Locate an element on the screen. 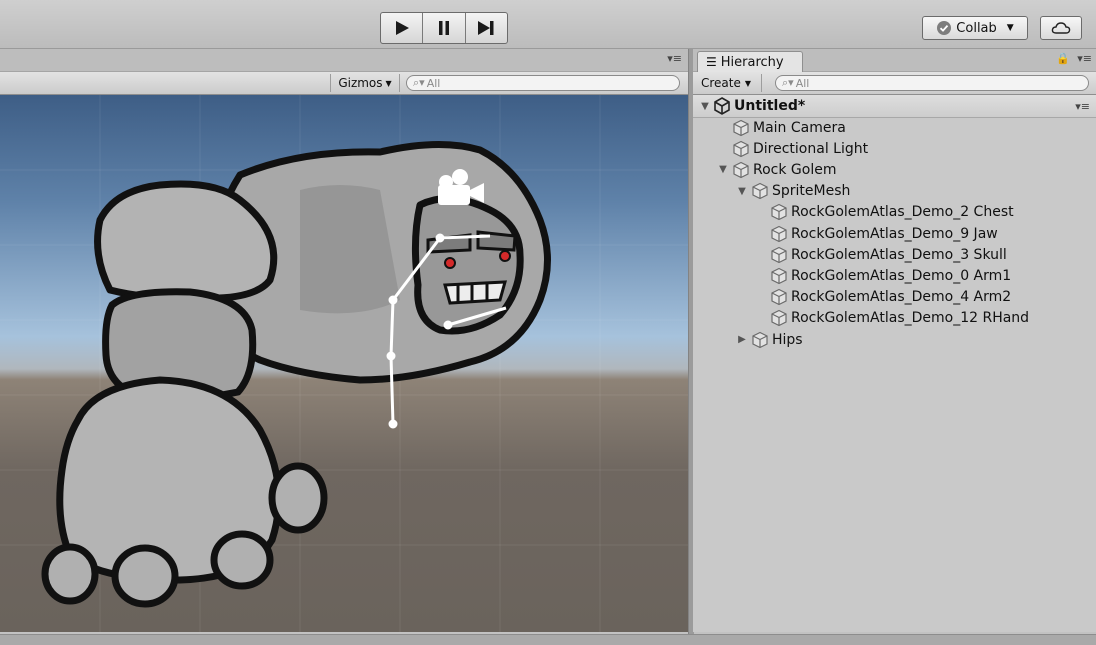 The image size is (1096, 645). list-icon: ☰ is located at coordinates (711, 62).